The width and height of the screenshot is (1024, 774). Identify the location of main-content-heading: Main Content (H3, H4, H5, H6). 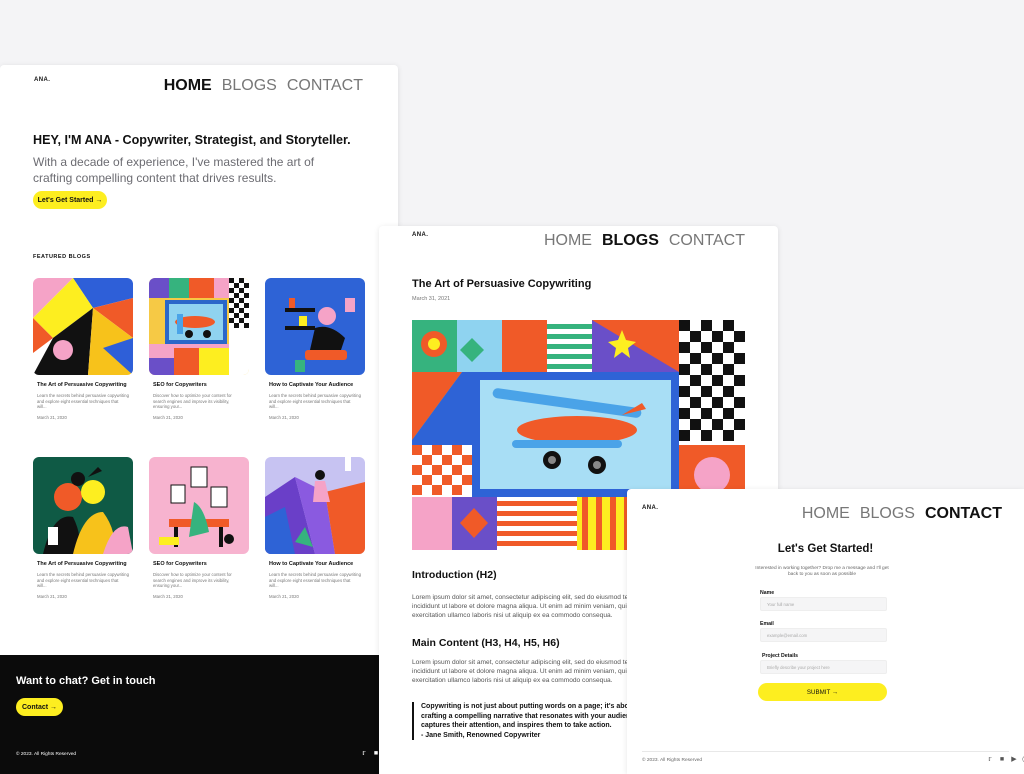
(486, 643).